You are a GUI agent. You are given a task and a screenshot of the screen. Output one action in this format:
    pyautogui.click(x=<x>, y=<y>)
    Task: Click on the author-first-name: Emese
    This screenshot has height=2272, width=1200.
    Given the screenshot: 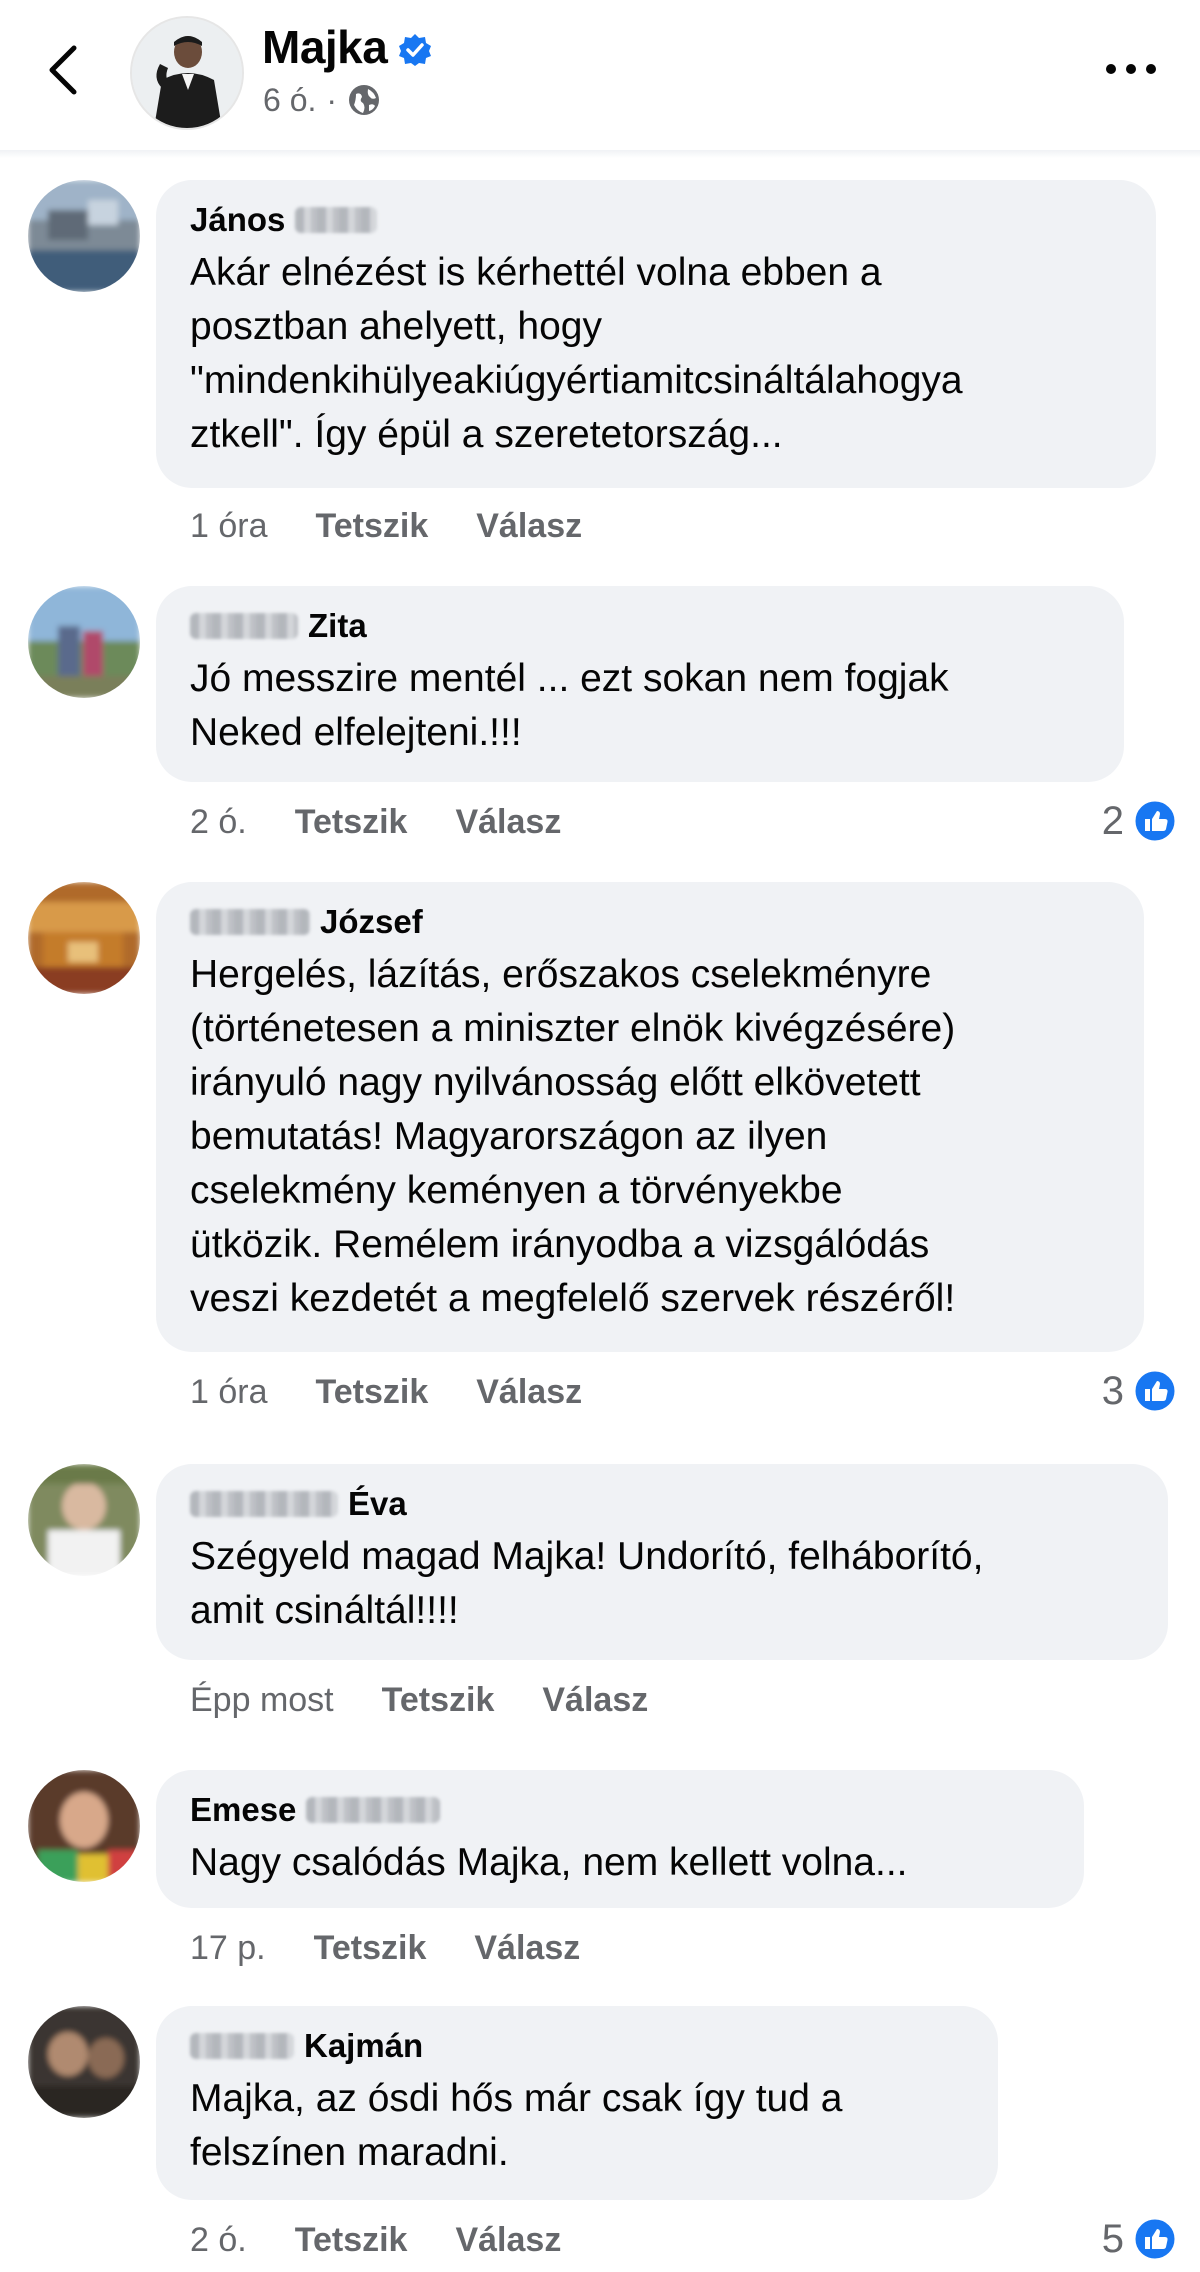 What is the action you would take?
    pyautogui.click(x=243, y=1809)
    